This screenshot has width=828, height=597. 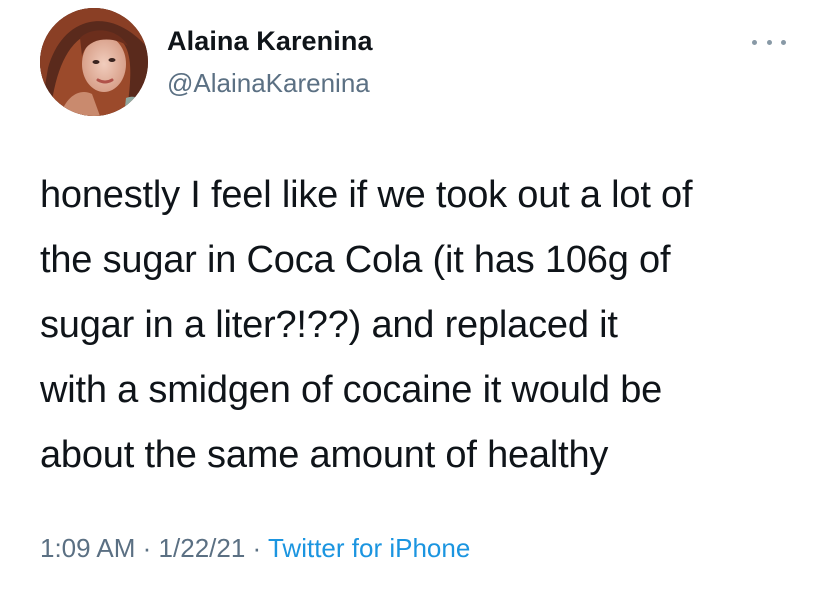 What do you see at coordinates (87, 548) in the screenshot?
I see `tweet-time: 1:09 AM` at bounding box center [87, 548].